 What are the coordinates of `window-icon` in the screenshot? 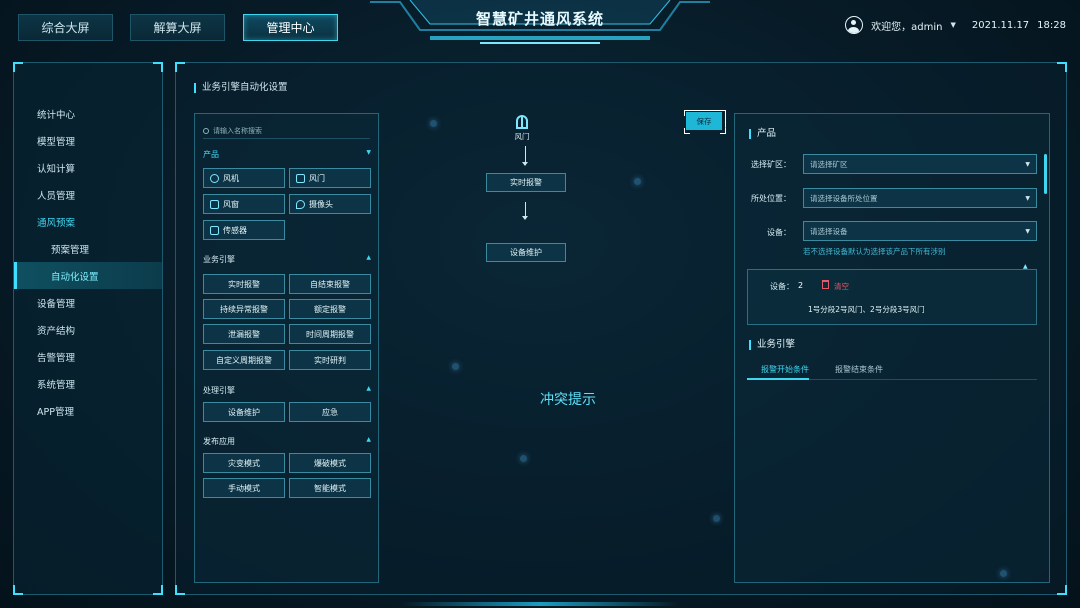 It's located at (214, 204).